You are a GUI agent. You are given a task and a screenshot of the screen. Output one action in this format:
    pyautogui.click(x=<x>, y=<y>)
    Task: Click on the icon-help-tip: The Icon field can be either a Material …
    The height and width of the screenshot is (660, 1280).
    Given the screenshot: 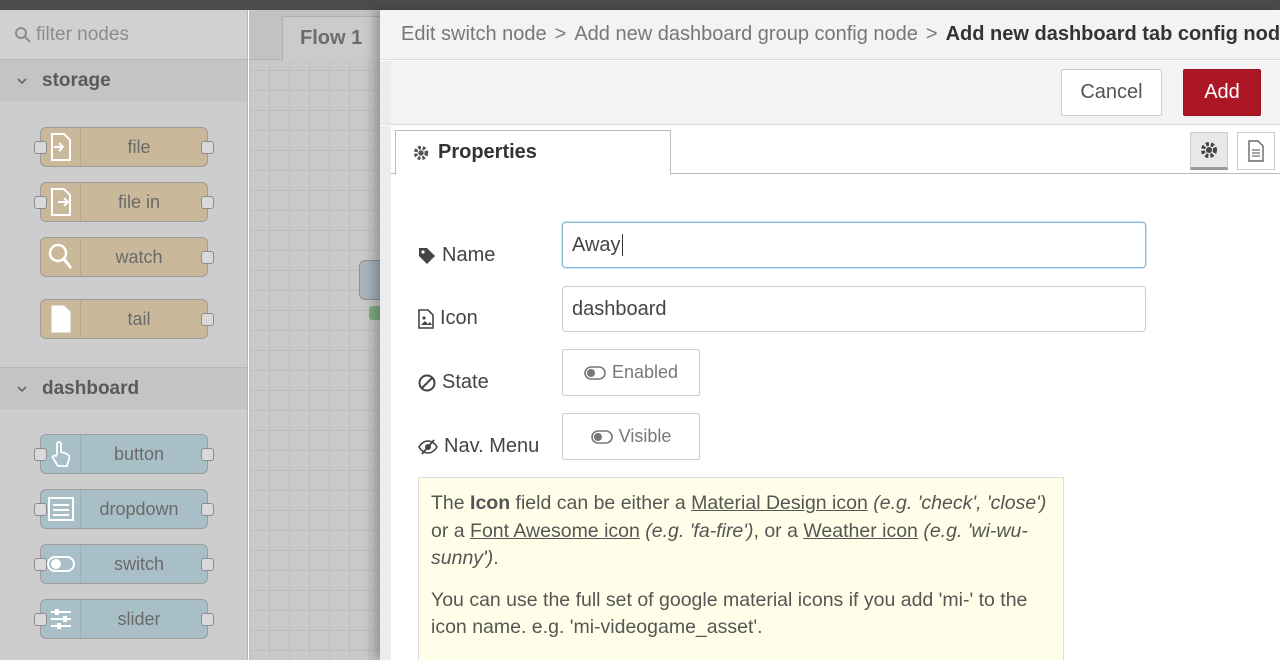 What is the action you would take?
    pyautogui.click(x=741, y=568)
    